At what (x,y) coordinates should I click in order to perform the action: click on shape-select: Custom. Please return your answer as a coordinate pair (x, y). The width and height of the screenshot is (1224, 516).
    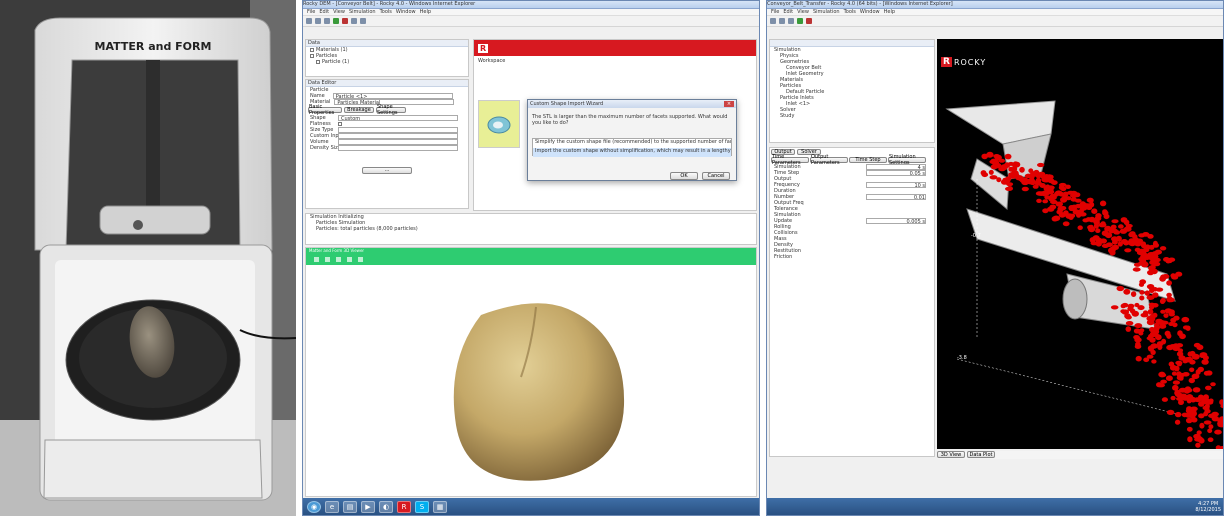
    Looking at the image, I should click on (398, 118).